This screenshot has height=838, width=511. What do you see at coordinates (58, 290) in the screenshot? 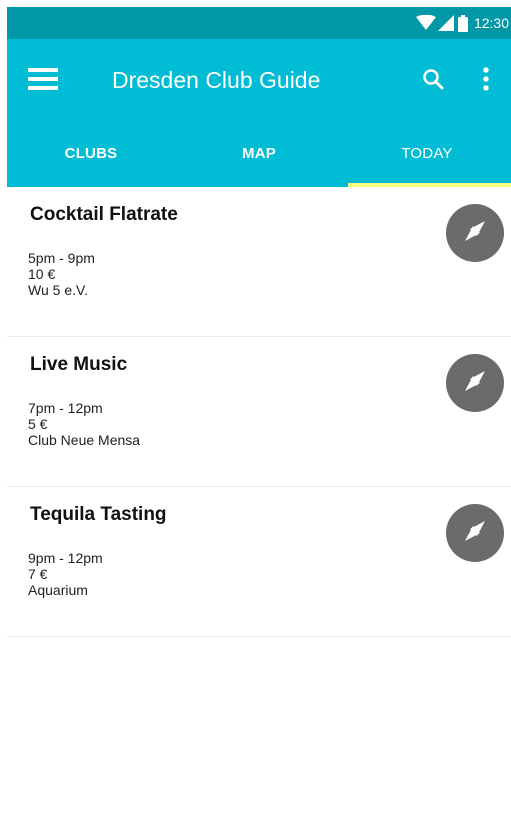
I see `event-location: Wu 5 e.V.` at bounding box center [58, 290].